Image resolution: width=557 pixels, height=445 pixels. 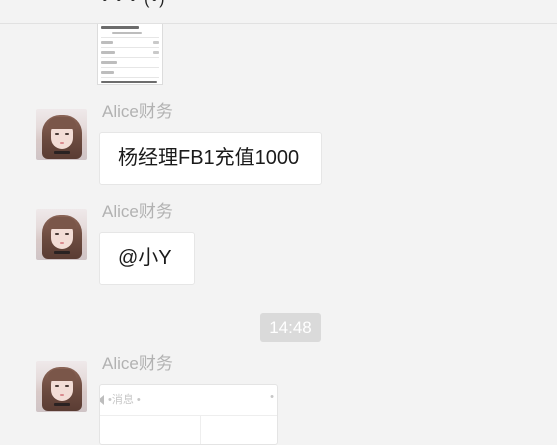 I want to click on message-text: @小Y, so click(x=145, y=258).